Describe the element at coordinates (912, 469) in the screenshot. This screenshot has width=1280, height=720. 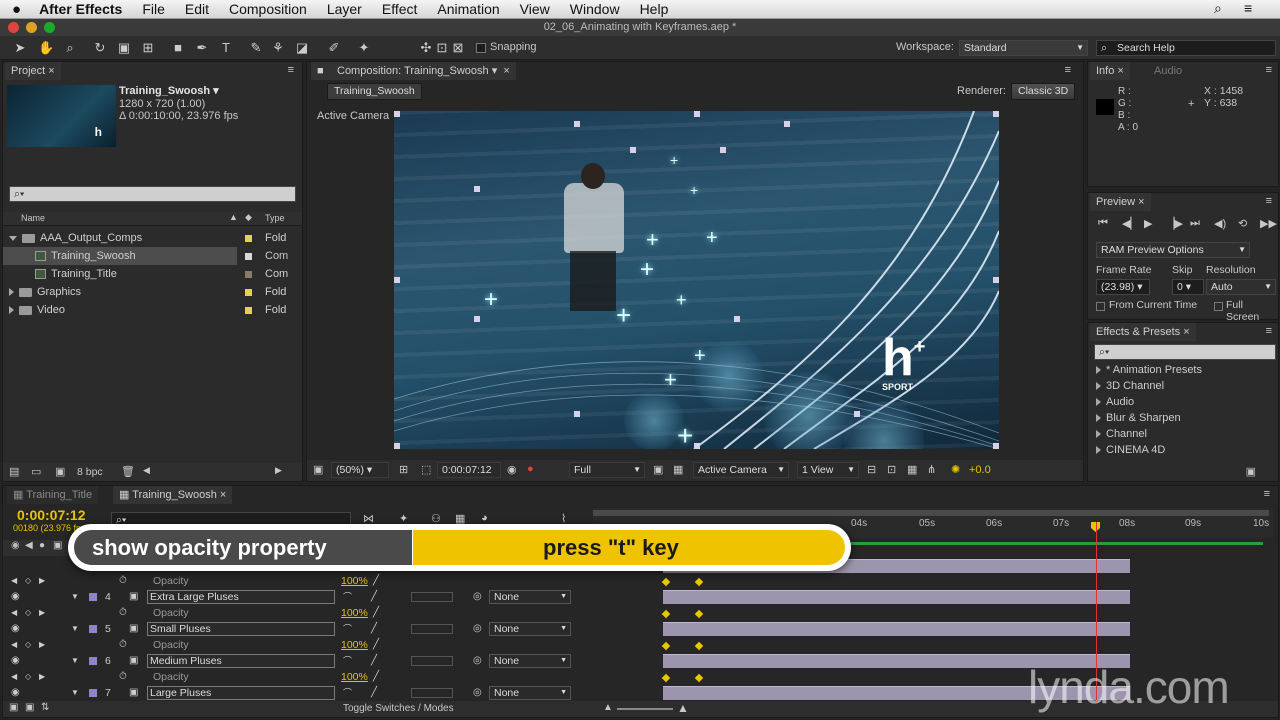
I see `timeline-icon: ▦` at that location.